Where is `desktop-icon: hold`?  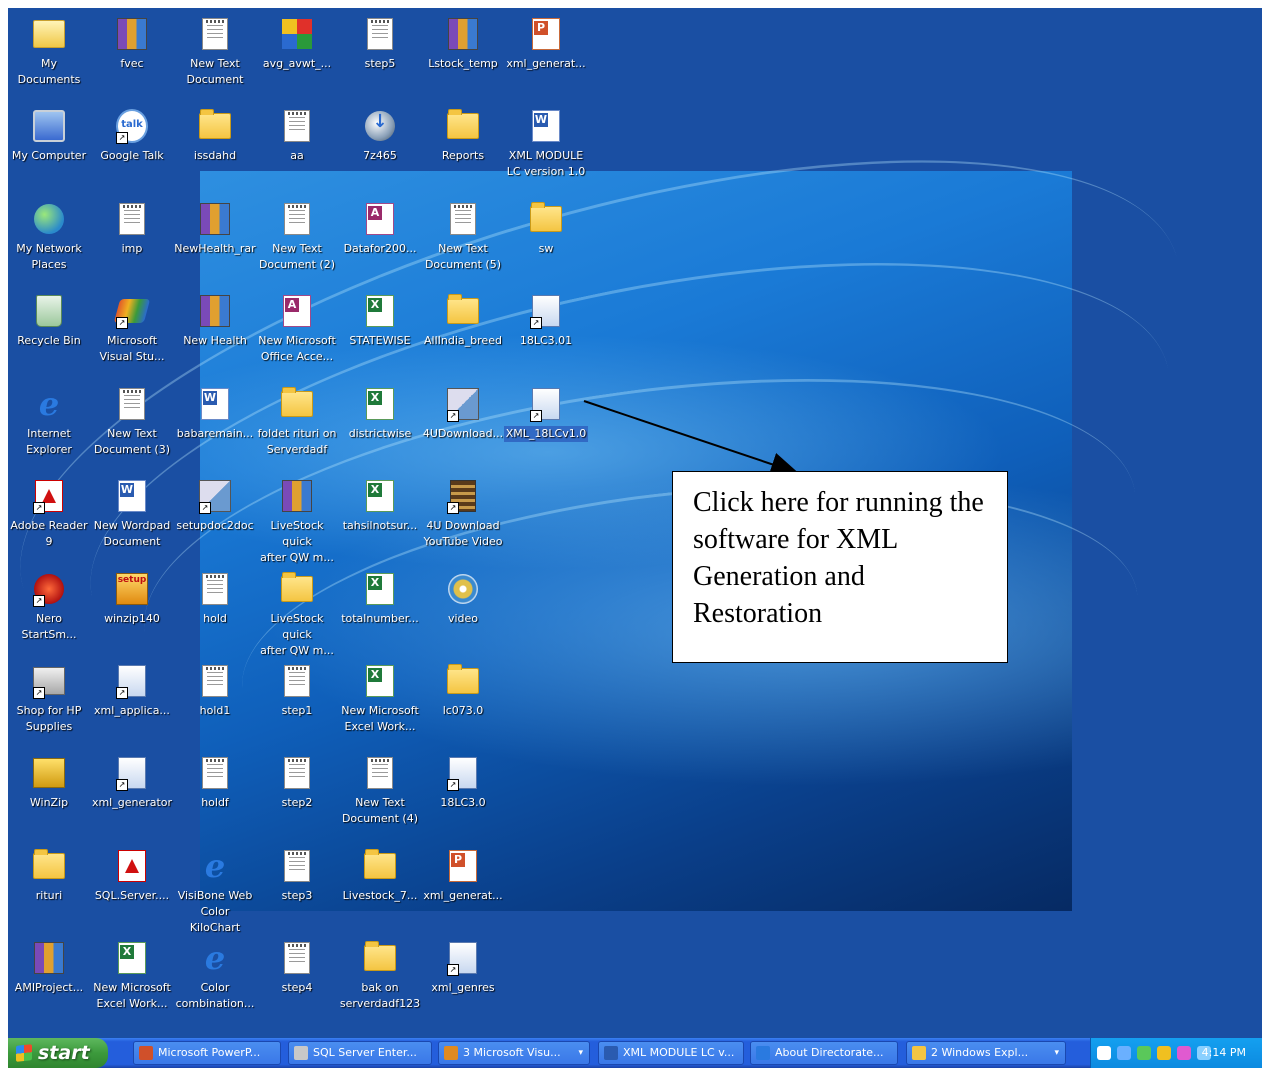
desktop-icon: hold is located at coordinates (215, 598).